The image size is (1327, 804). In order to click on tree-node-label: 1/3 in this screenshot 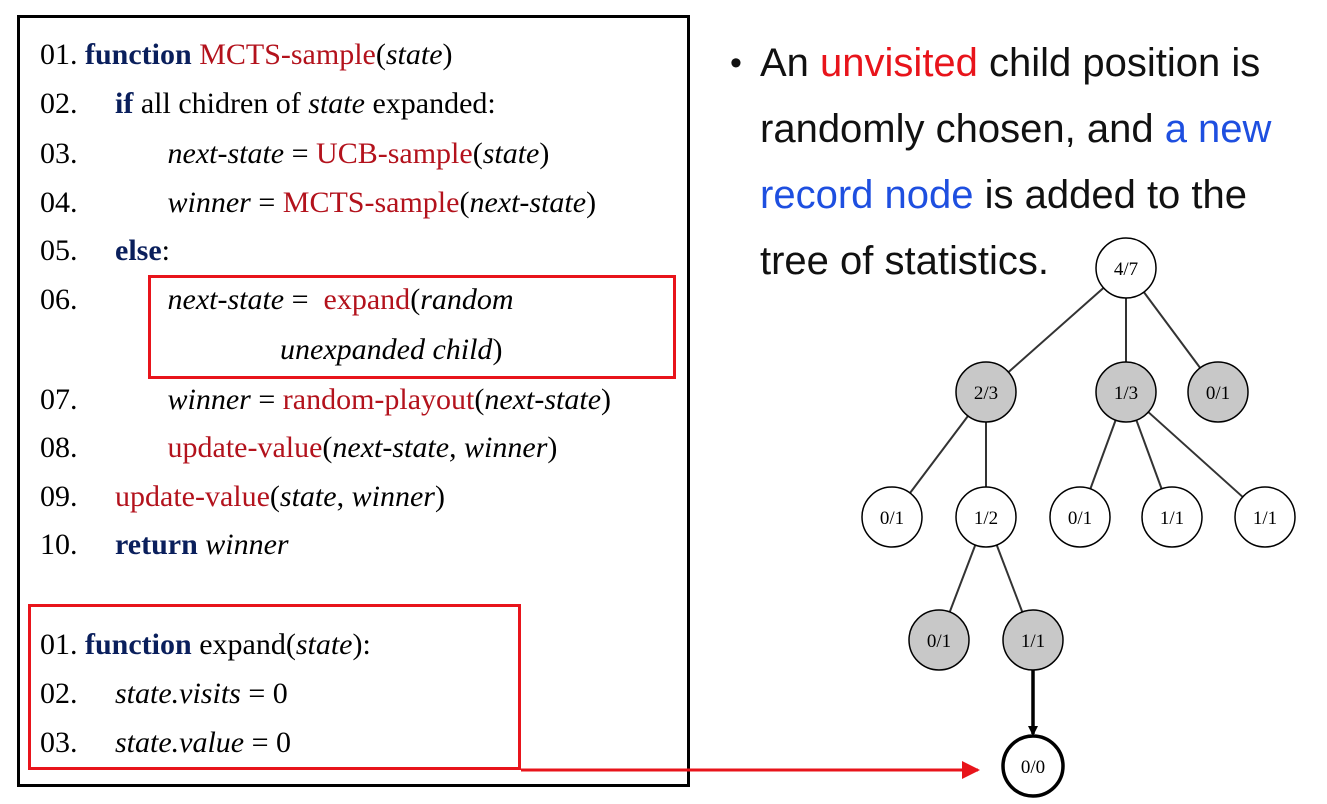, I will do `click(1126, 393)`.